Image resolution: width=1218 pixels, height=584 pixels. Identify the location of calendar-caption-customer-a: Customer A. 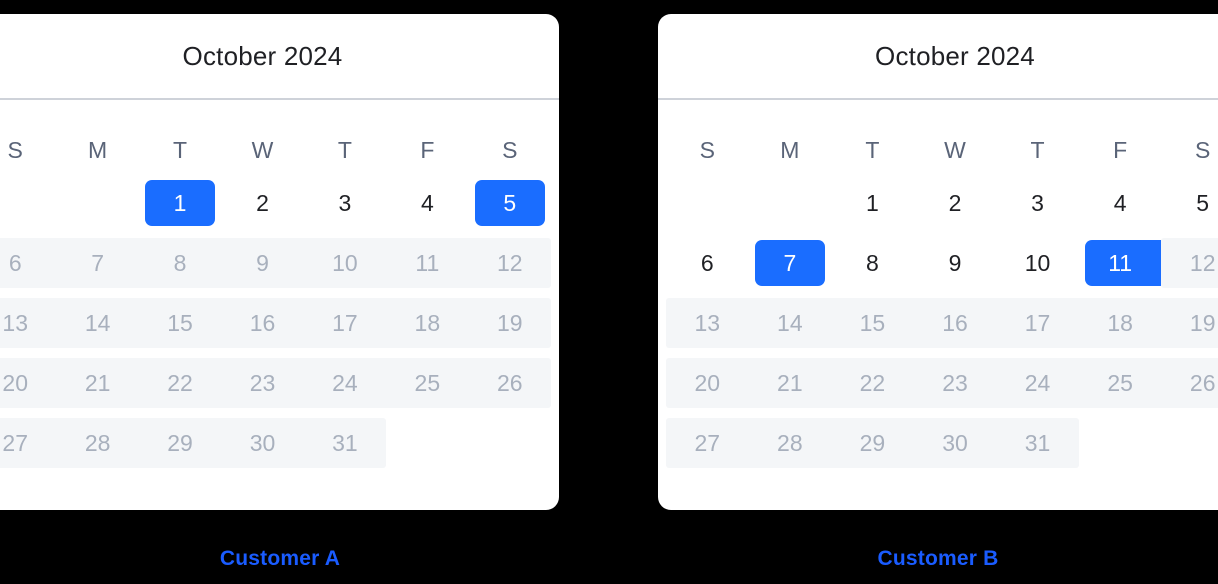
(280, 558).